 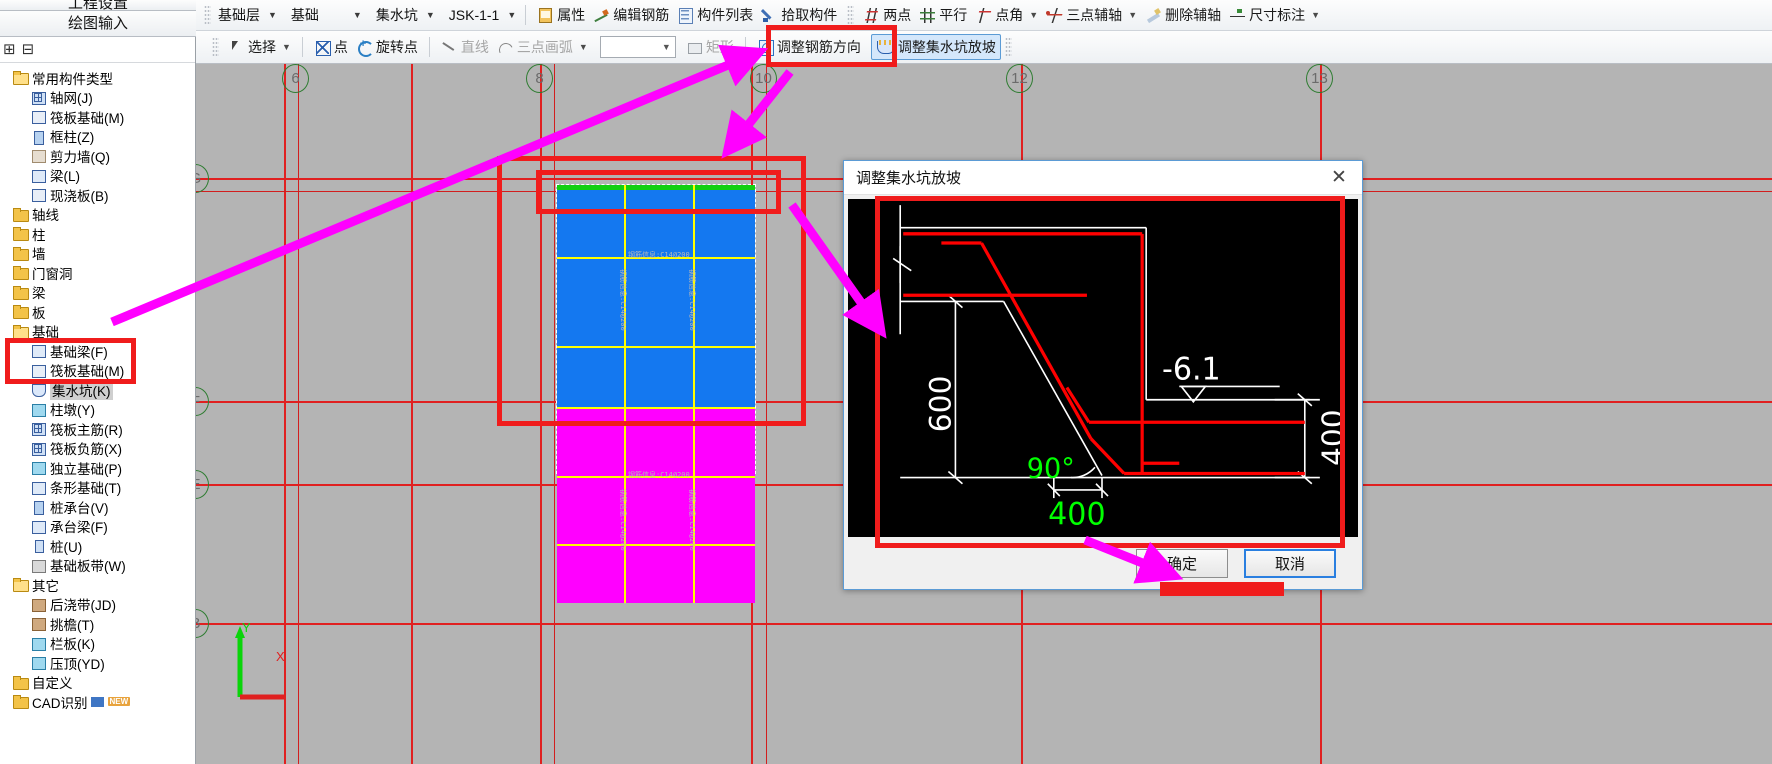 I want to click on tree-item-13: 基础, so click(x=97, y=332).